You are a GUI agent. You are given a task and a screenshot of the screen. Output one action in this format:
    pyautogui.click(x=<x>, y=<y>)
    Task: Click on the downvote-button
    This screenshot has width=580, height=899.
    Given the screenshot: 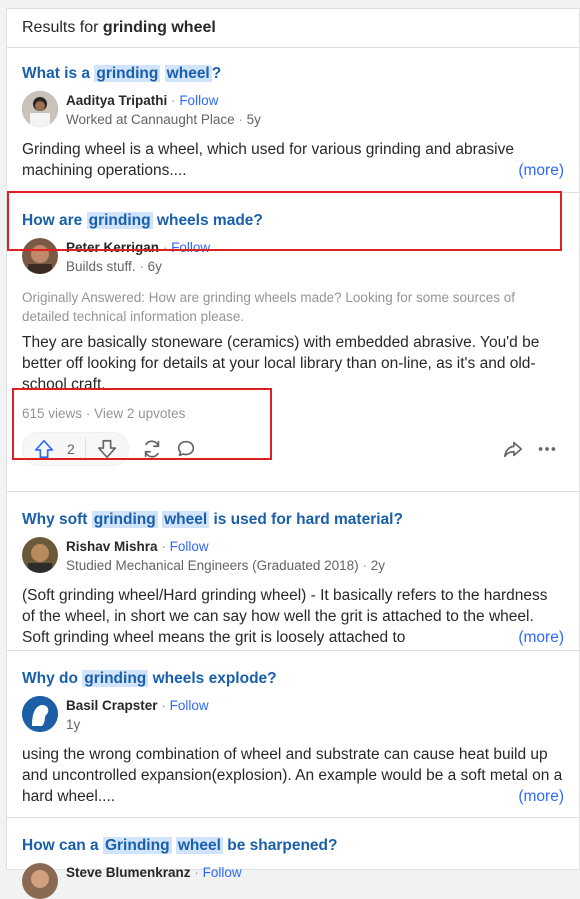 What is the action you would take?
    pyautogui.click(x=107, y=449)
    